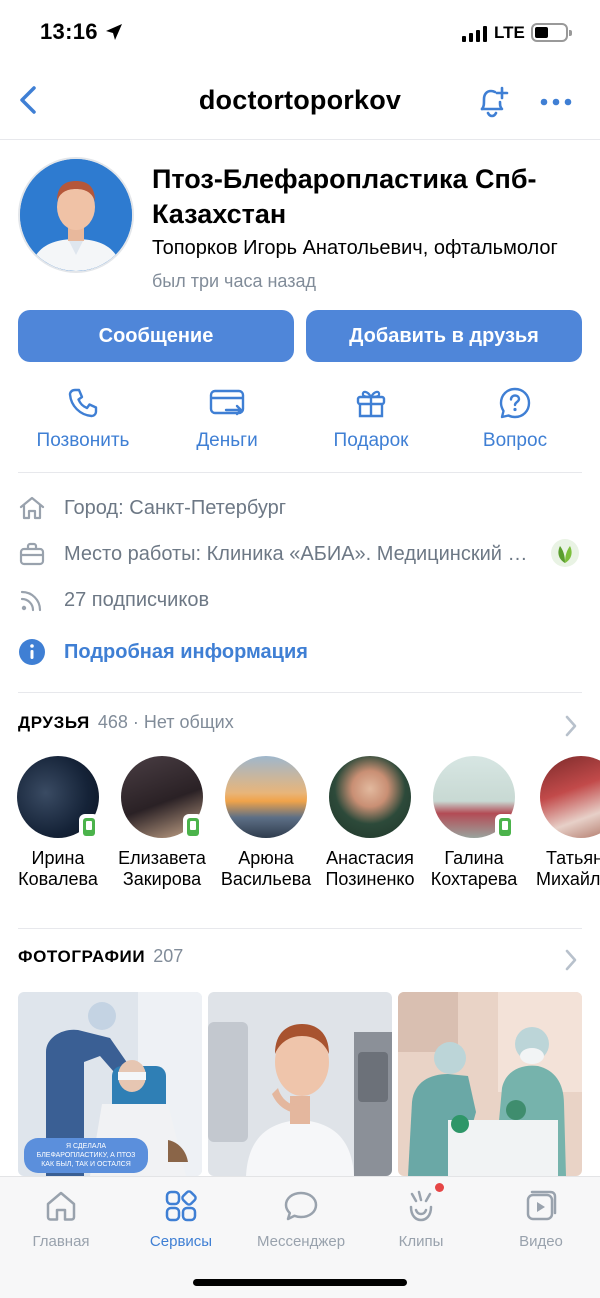 Image resolution: width=600 pixels, height=1298 pixels. Describe the element at coordinates (32, 652) in the screenshot. I see `info-icon` at that location.